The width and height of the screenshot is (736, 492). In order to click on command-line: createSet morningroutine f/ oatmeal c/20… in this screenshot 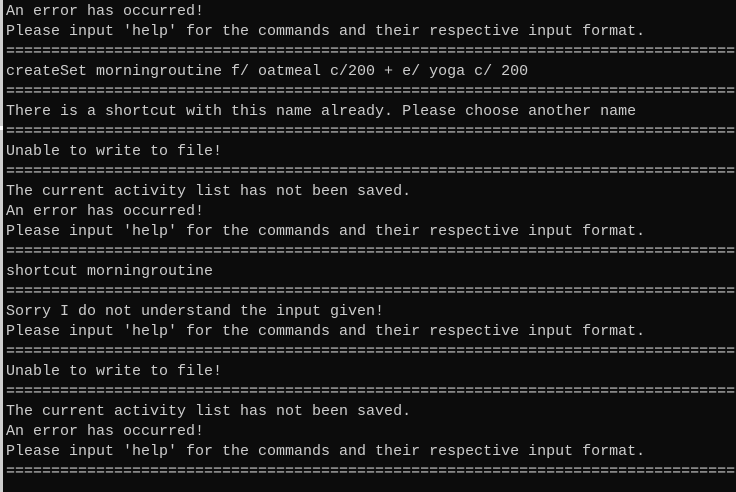, I will do `click(267, 71)`.